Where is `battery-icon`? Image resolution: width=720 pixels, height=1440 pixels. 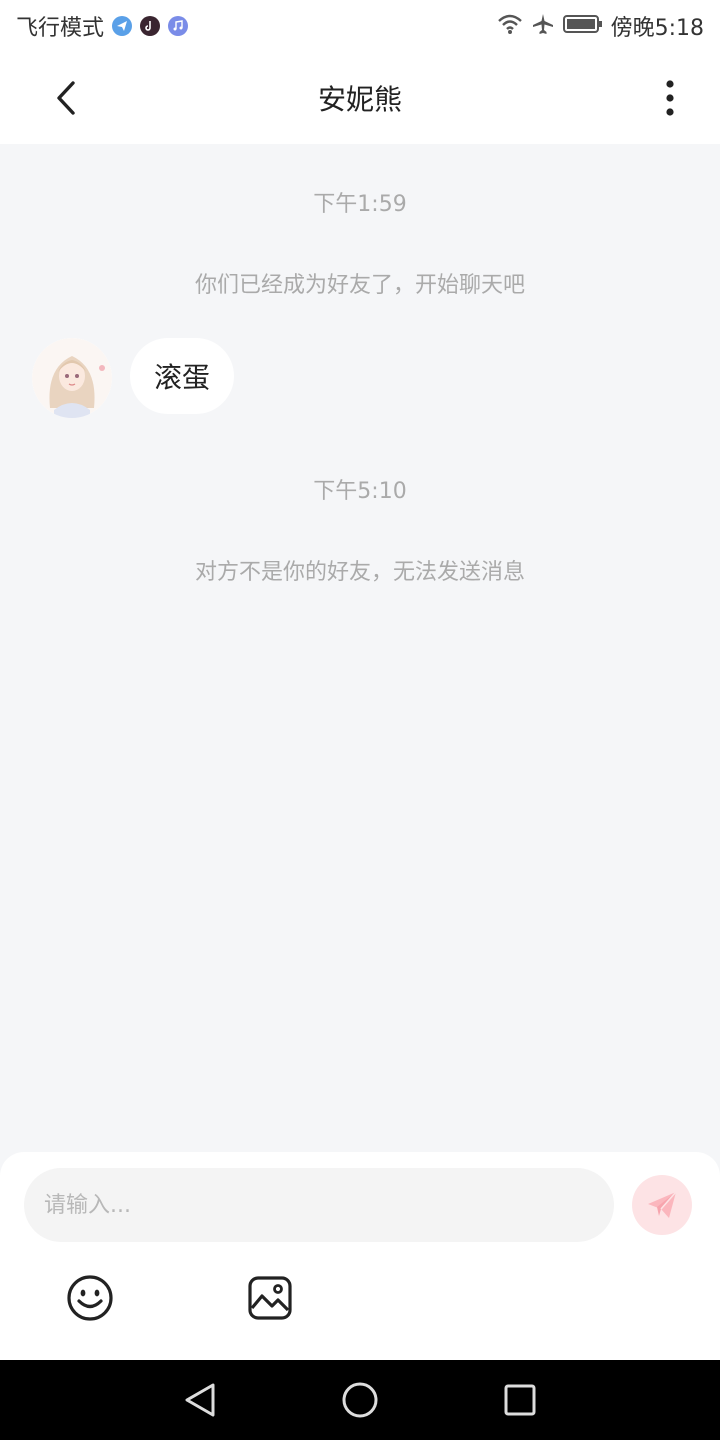 battery-icon is located at coordinates (582, 26).